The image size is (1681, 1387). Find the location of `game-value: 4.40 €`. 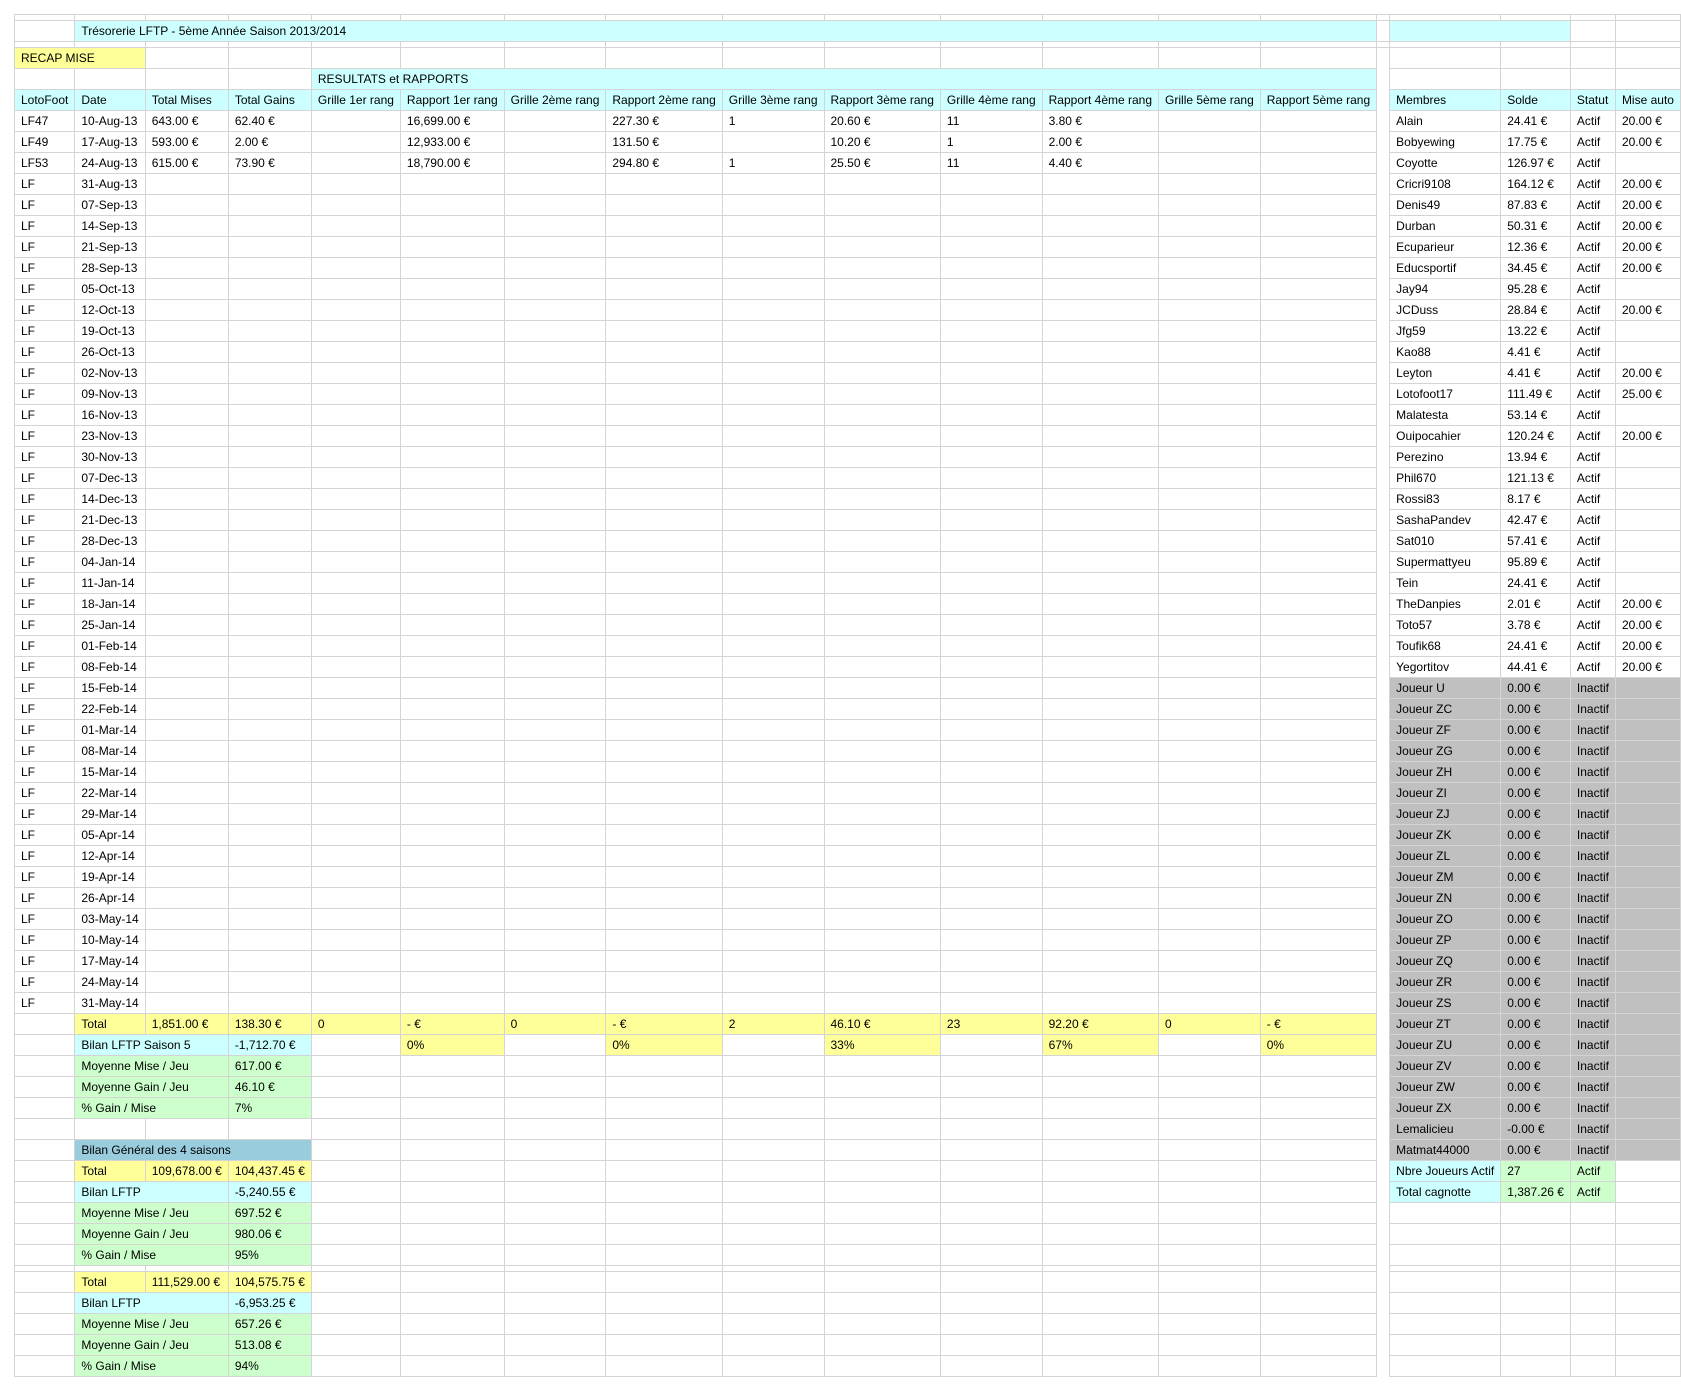

game-value: 4.40 € is located at coordinates (1100, 163).